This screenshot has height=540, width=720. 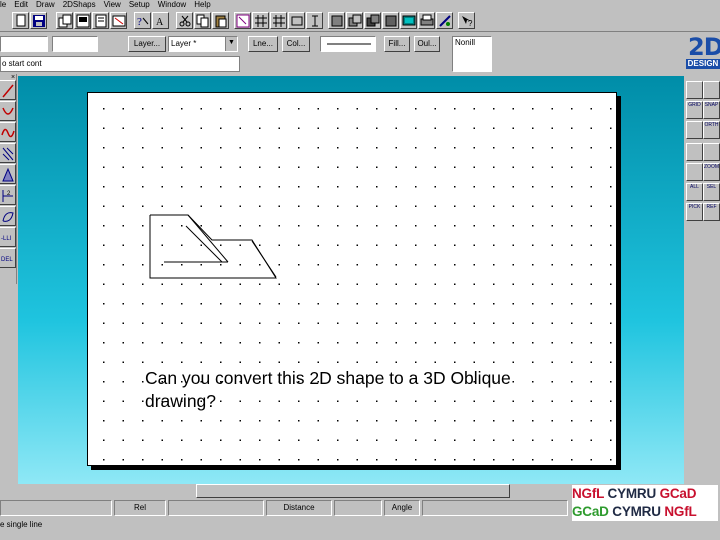 I want to click on status-field-blank, so click(x=56, y=508).